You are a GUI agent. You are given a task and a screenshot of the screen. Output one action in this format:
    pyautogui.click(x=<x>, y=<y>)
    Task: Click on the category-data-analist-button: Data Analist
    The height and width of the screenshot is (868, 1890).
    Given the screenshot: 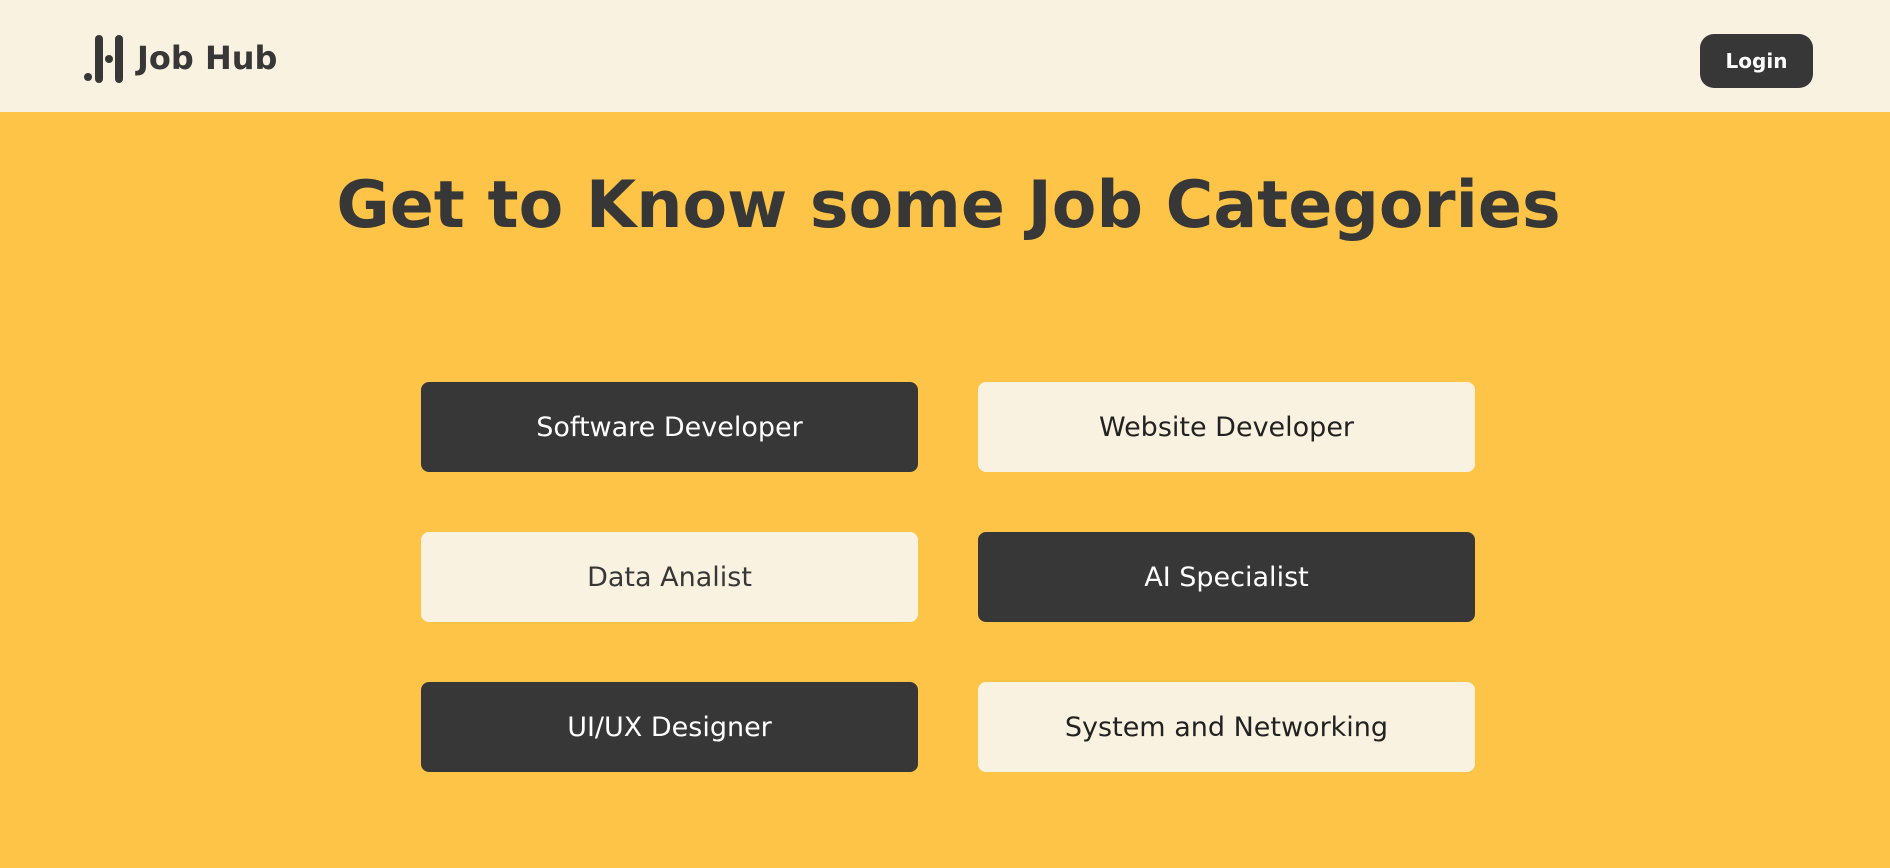 What is the action you would take?
    pyautogui.click(x=669, y=577)
    